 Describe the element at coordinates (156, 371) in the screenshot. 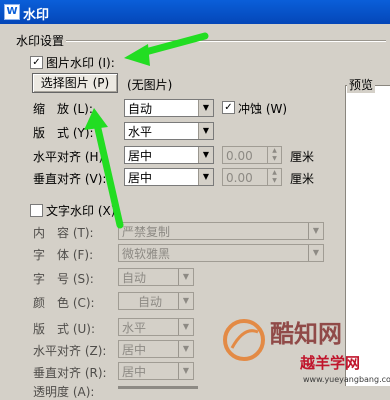

I see `text-v-align-dropdown: 居中 ▼` at that location.